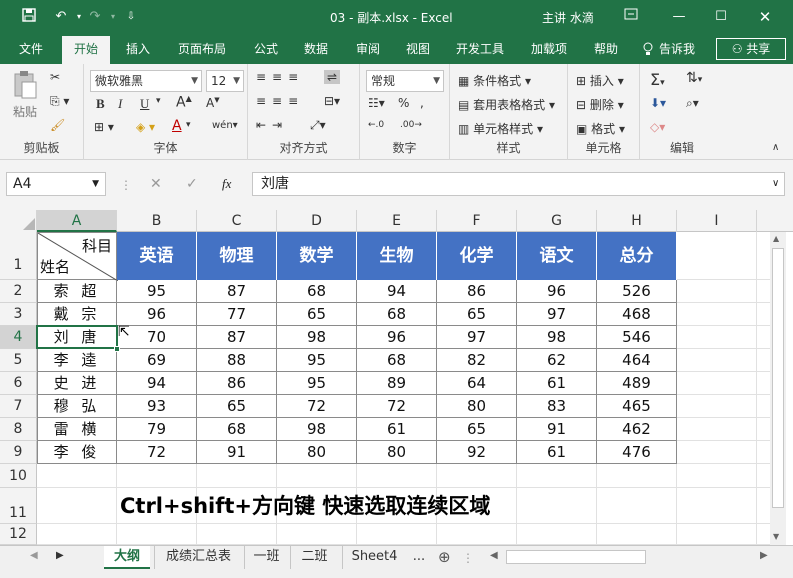 This screenshot has height=578, width=793. I want to click on wrap-text-icon: ⇌, so click(332, 77).